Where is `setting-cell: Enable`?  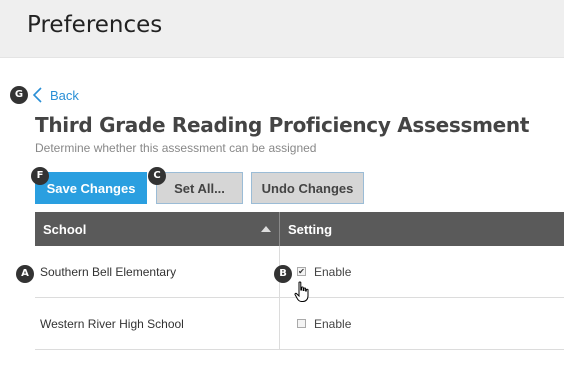 setting-cell: Enable is located at coordinates (422, 323).